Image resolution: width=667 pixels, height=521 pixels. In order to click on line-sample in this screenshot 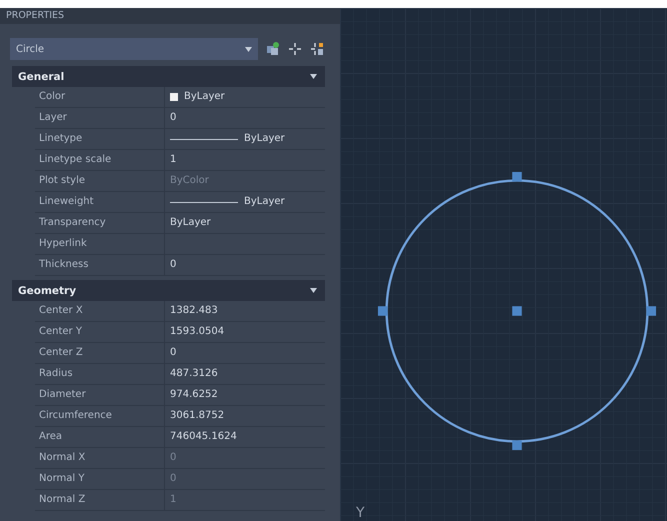, I will do `click(204, 139)`.